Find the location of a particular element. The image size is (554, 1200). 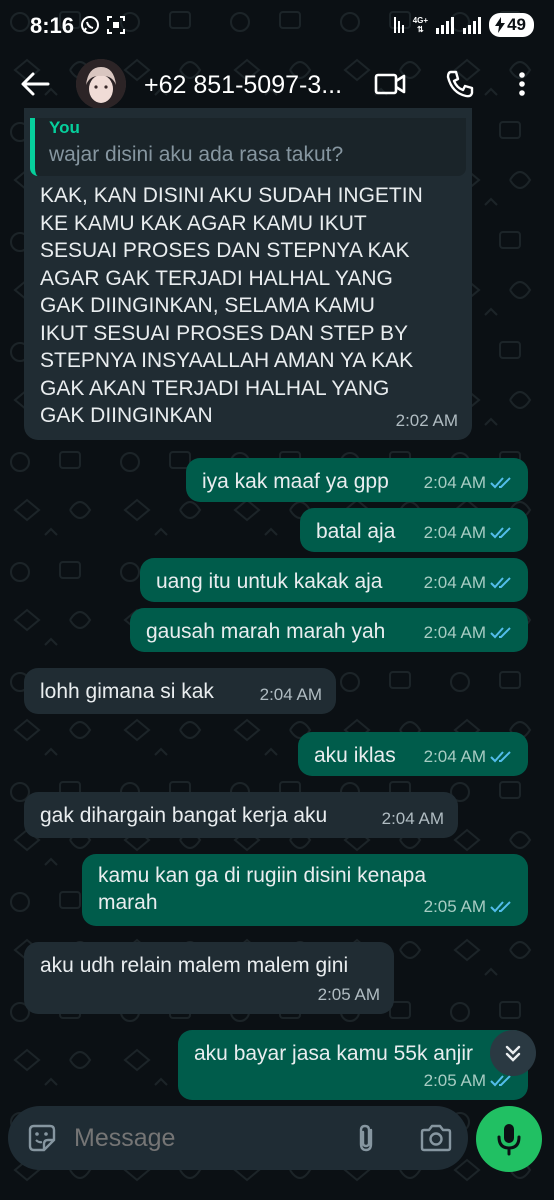

contact-avatar is located at coordinates (101, 84).